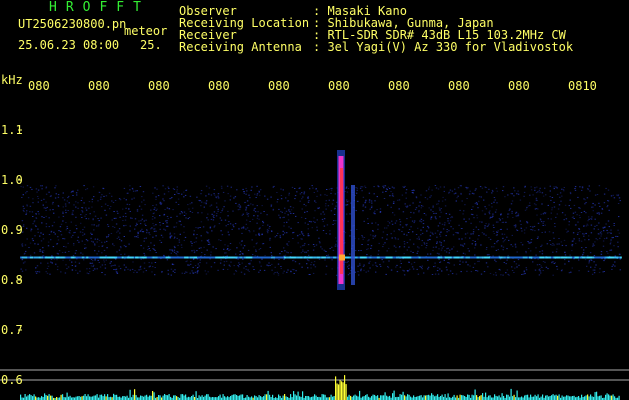 Image resolution: width=629 pixels, height=400 pixels. I want to click on secondary-trace, so click(353, 235).